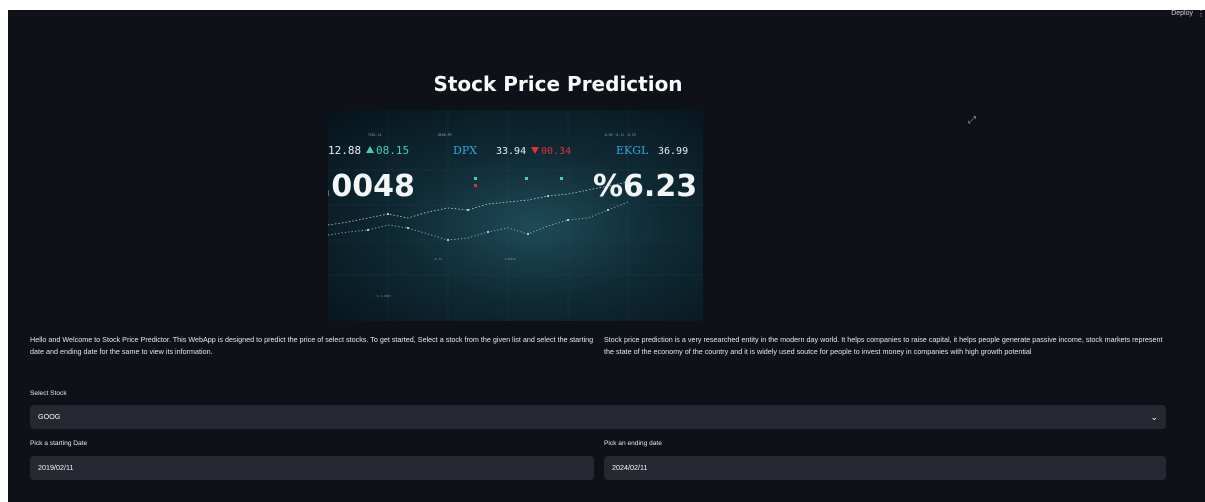  I want to click on svg-text: DEKB.PR, so click(445, 135).